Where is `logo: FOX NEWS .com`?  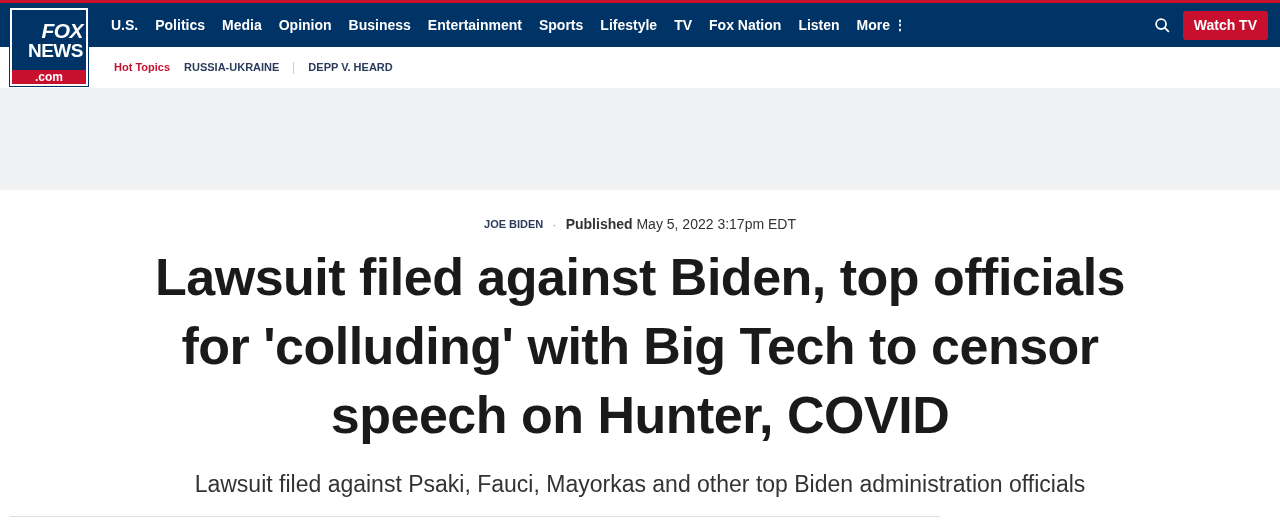
logo: FOX NEWS .com is located at coordinates (49, 47).